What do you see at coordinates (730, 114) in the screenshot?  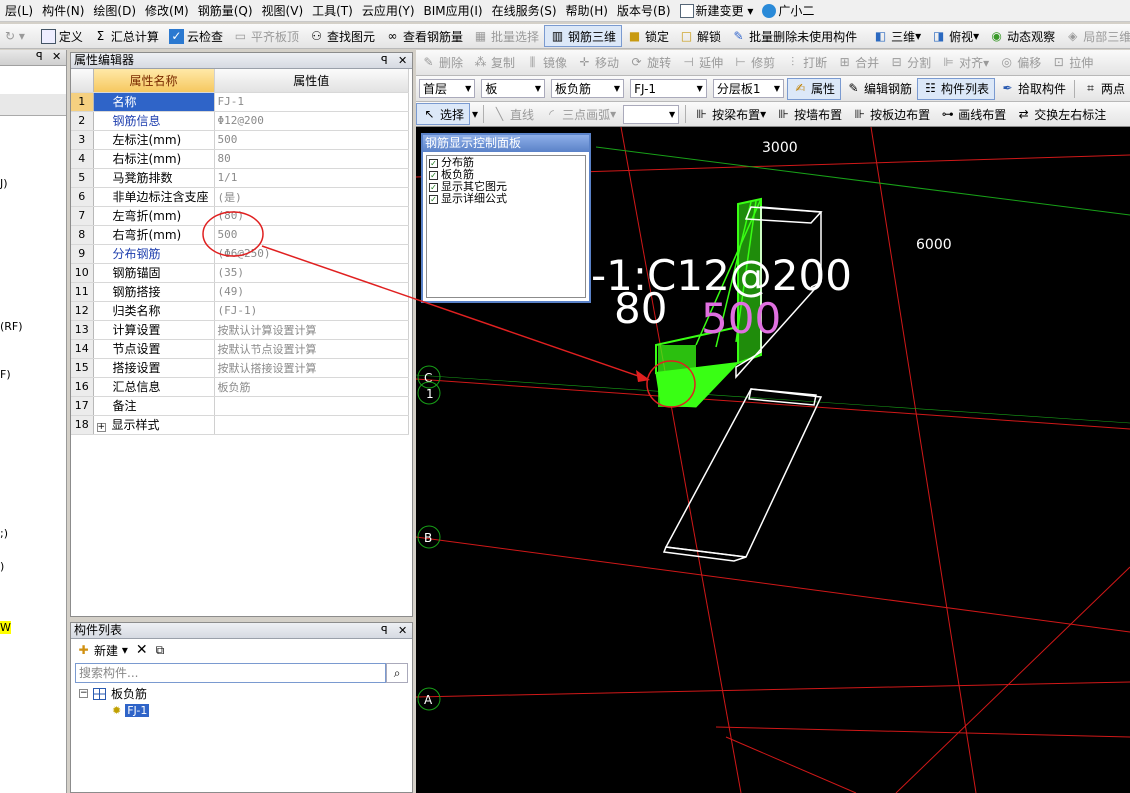 I see `by-beam-button: ⊪ 按梁布置 ▾` at bounding box center [730, 114].